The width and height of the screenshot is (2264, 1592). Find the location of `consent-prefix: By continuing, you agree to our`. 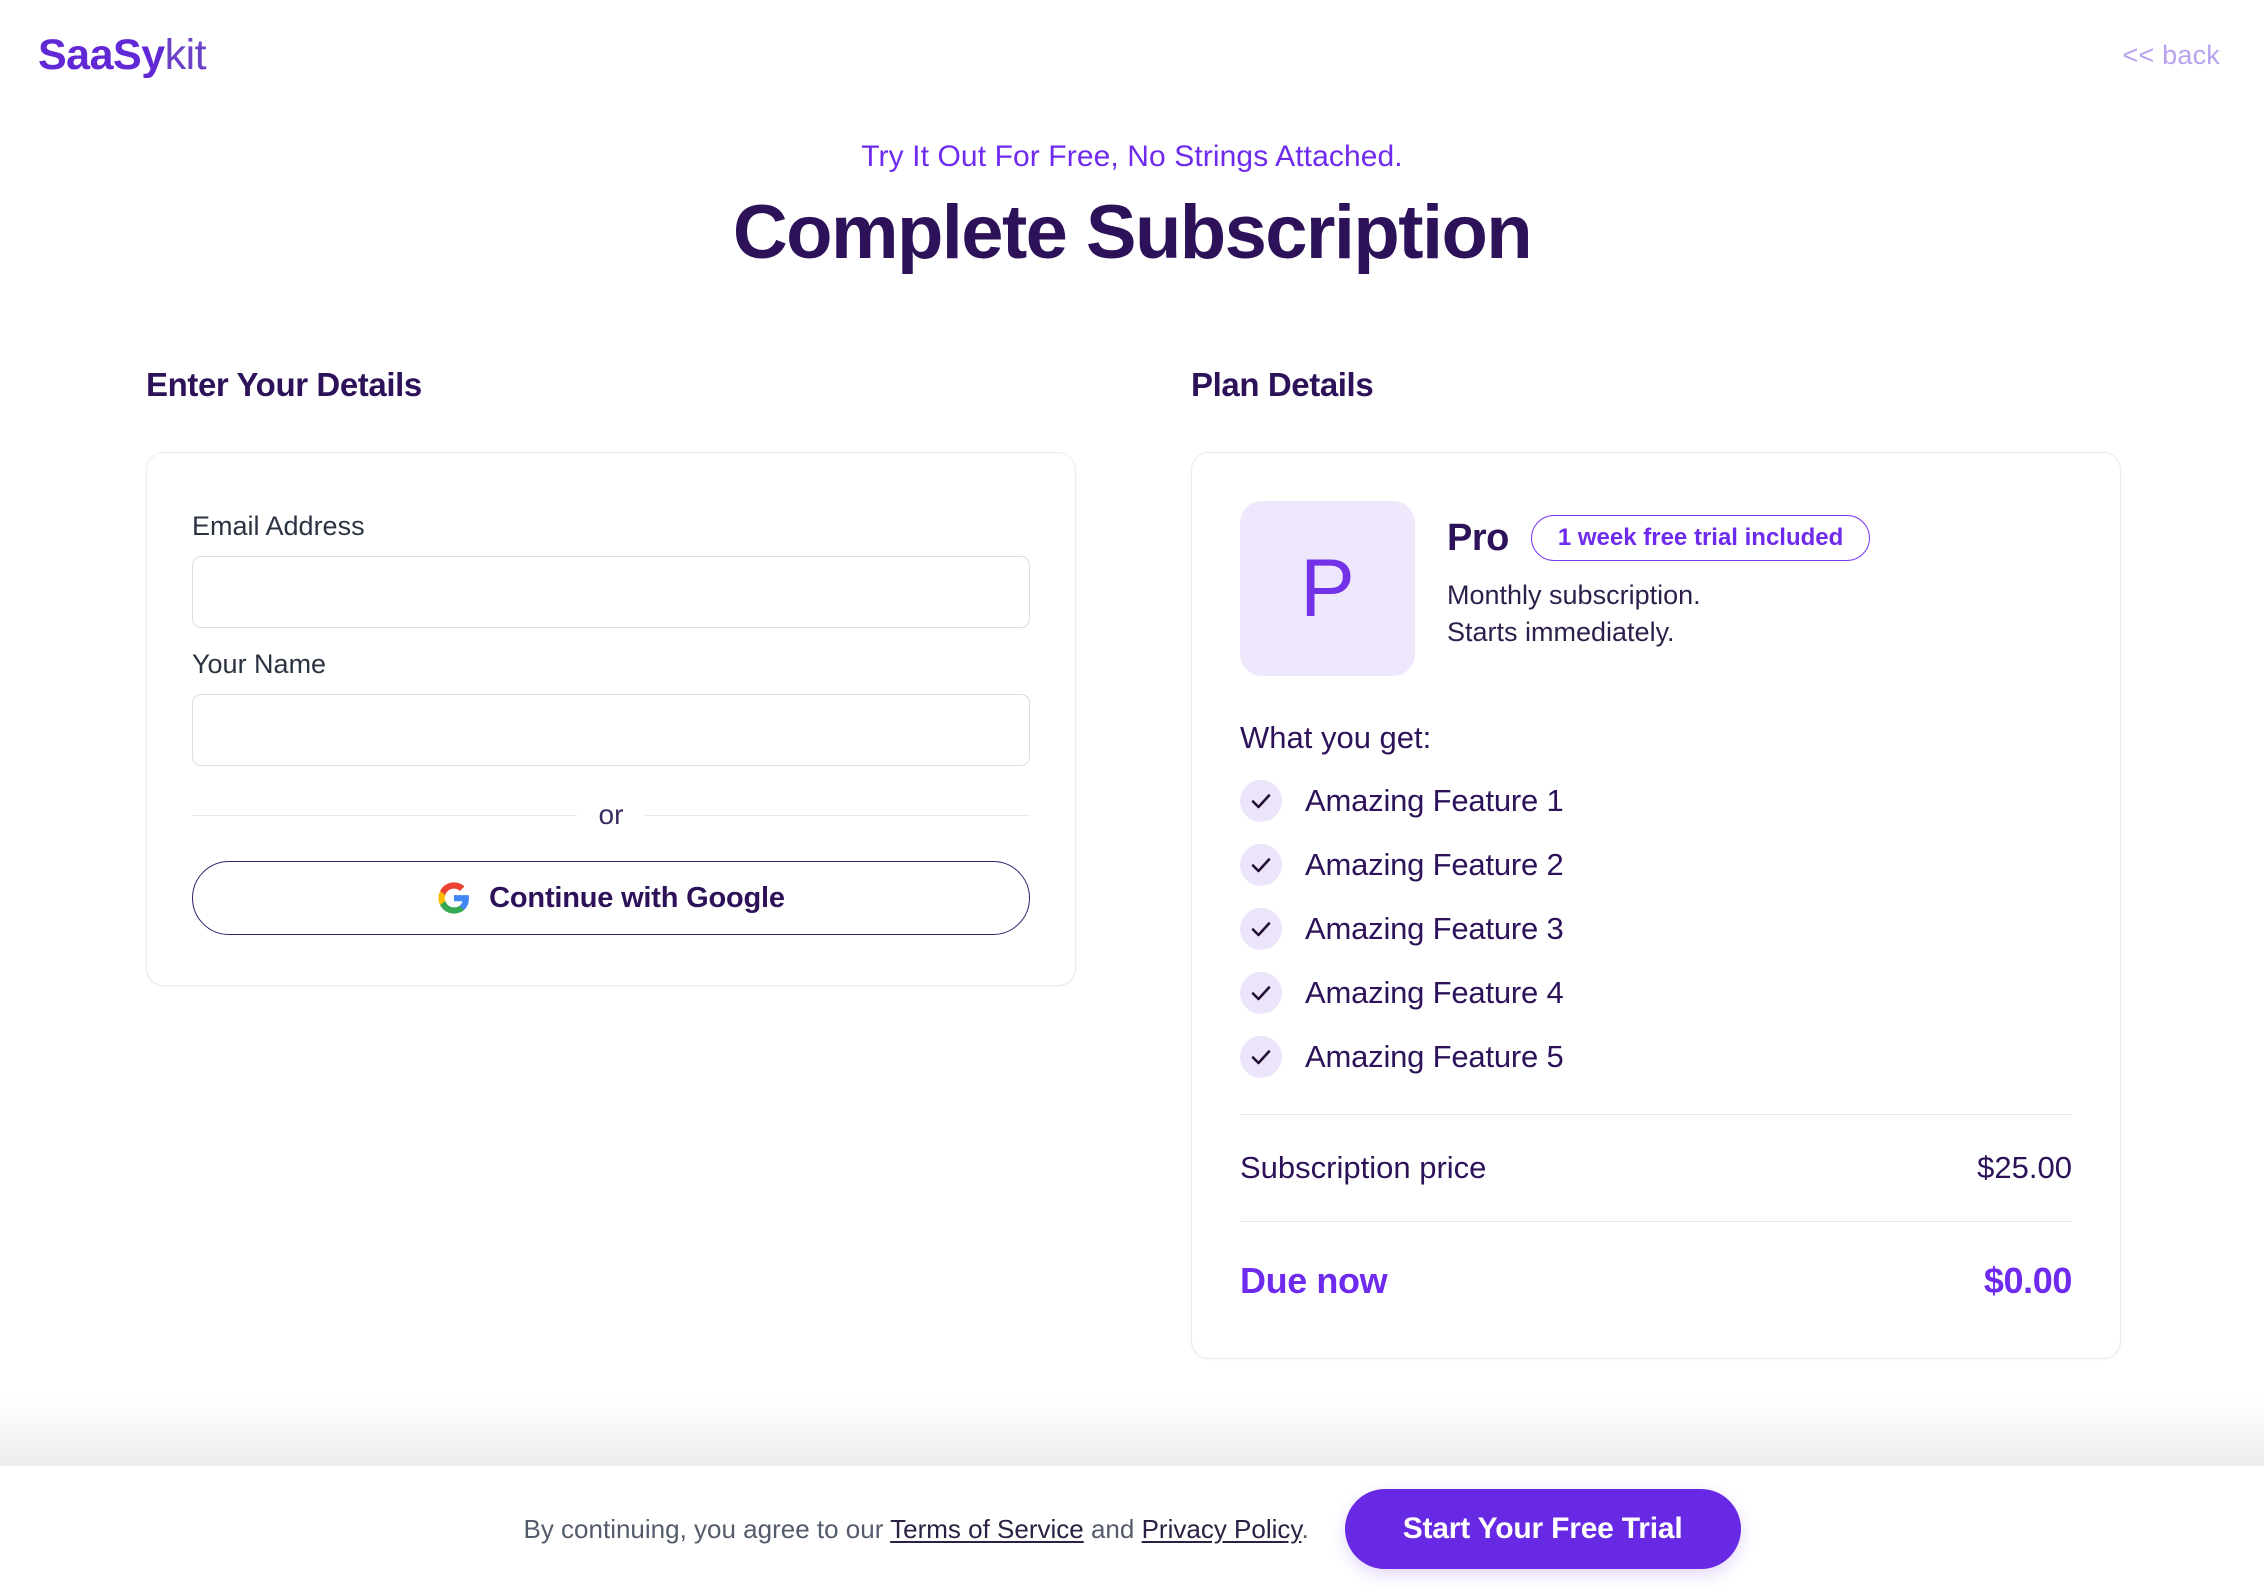

consent-prefix: By continuing, you agree to our is located at coordinates (707, 1528).